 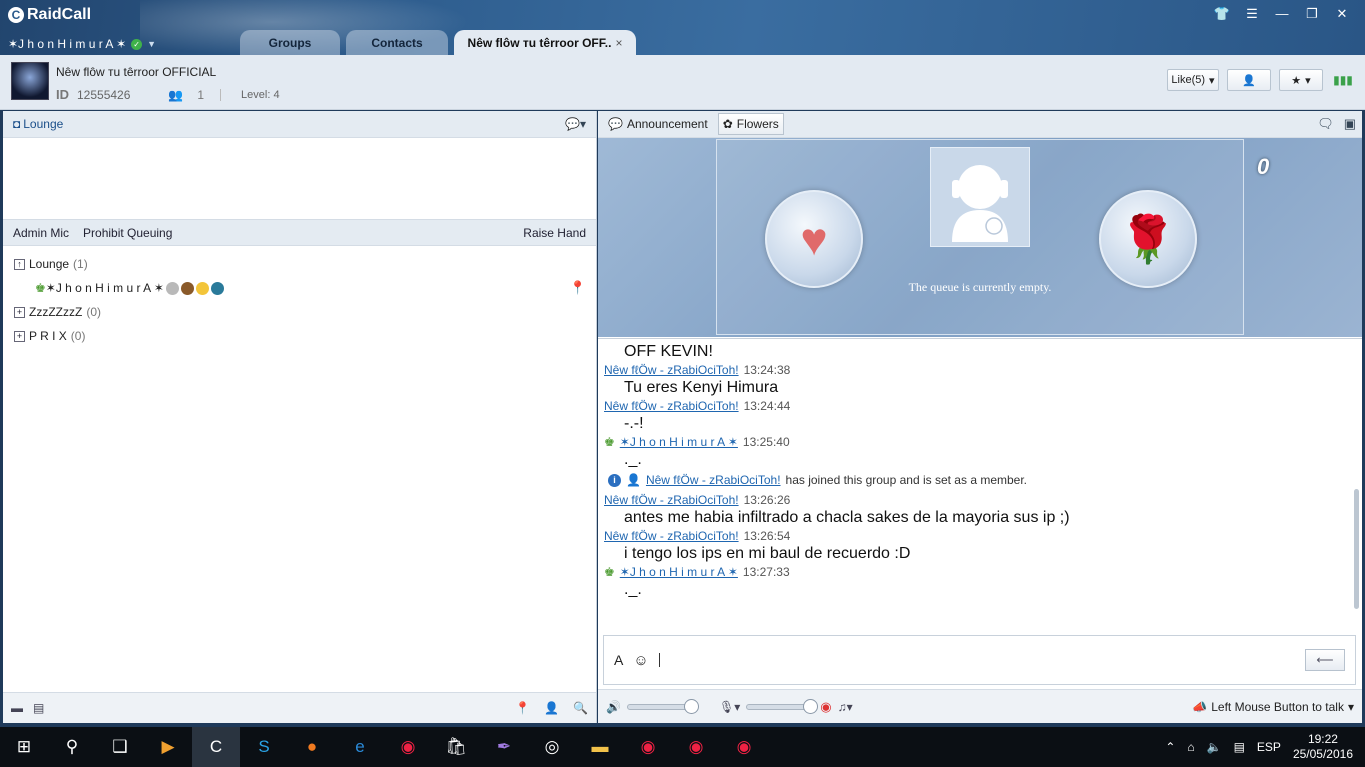 I want to click on send-button: ⟵, so click(x=1325, y=660).